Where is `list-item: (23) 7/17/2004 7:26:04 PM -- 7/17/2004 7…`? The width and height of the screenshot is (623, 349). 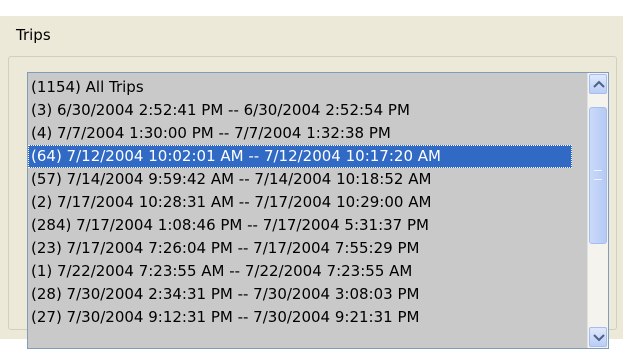 list-item: (23) 7/17/2004 7:26:04 PM -- 7/17/2004 7… is located at coordinates (307, 248).